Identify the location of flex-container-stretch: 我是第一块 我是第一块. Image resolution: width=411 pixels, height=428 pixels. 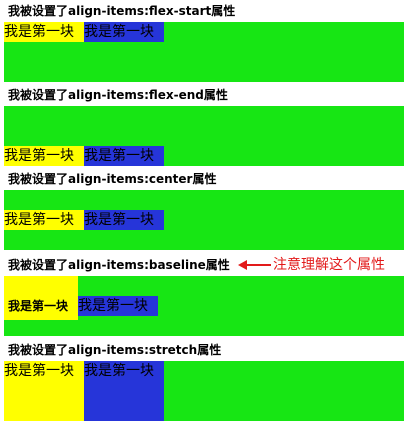
(204, 391).